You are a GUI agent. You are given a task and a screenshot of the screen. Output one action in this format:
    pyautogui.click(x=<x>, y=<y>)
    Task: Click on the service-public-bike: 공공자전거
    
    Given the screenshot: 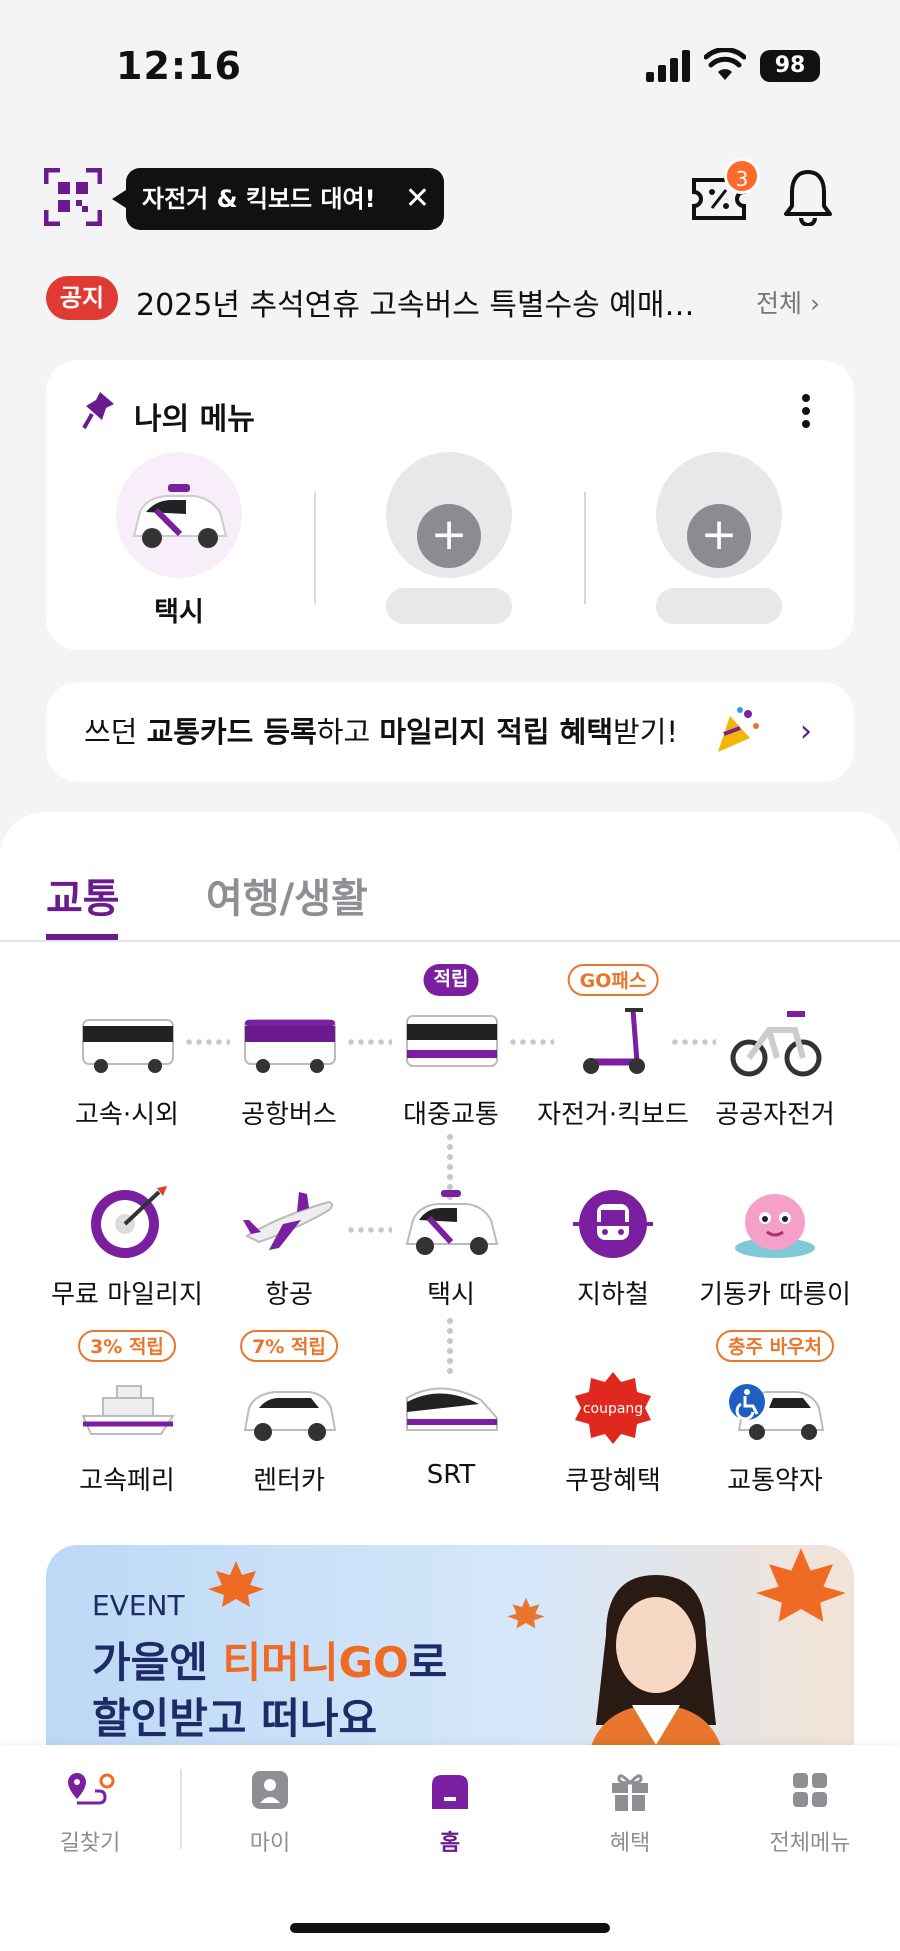 What is the action you would take?
    pyautogui.click(x=775, y=1077)
    